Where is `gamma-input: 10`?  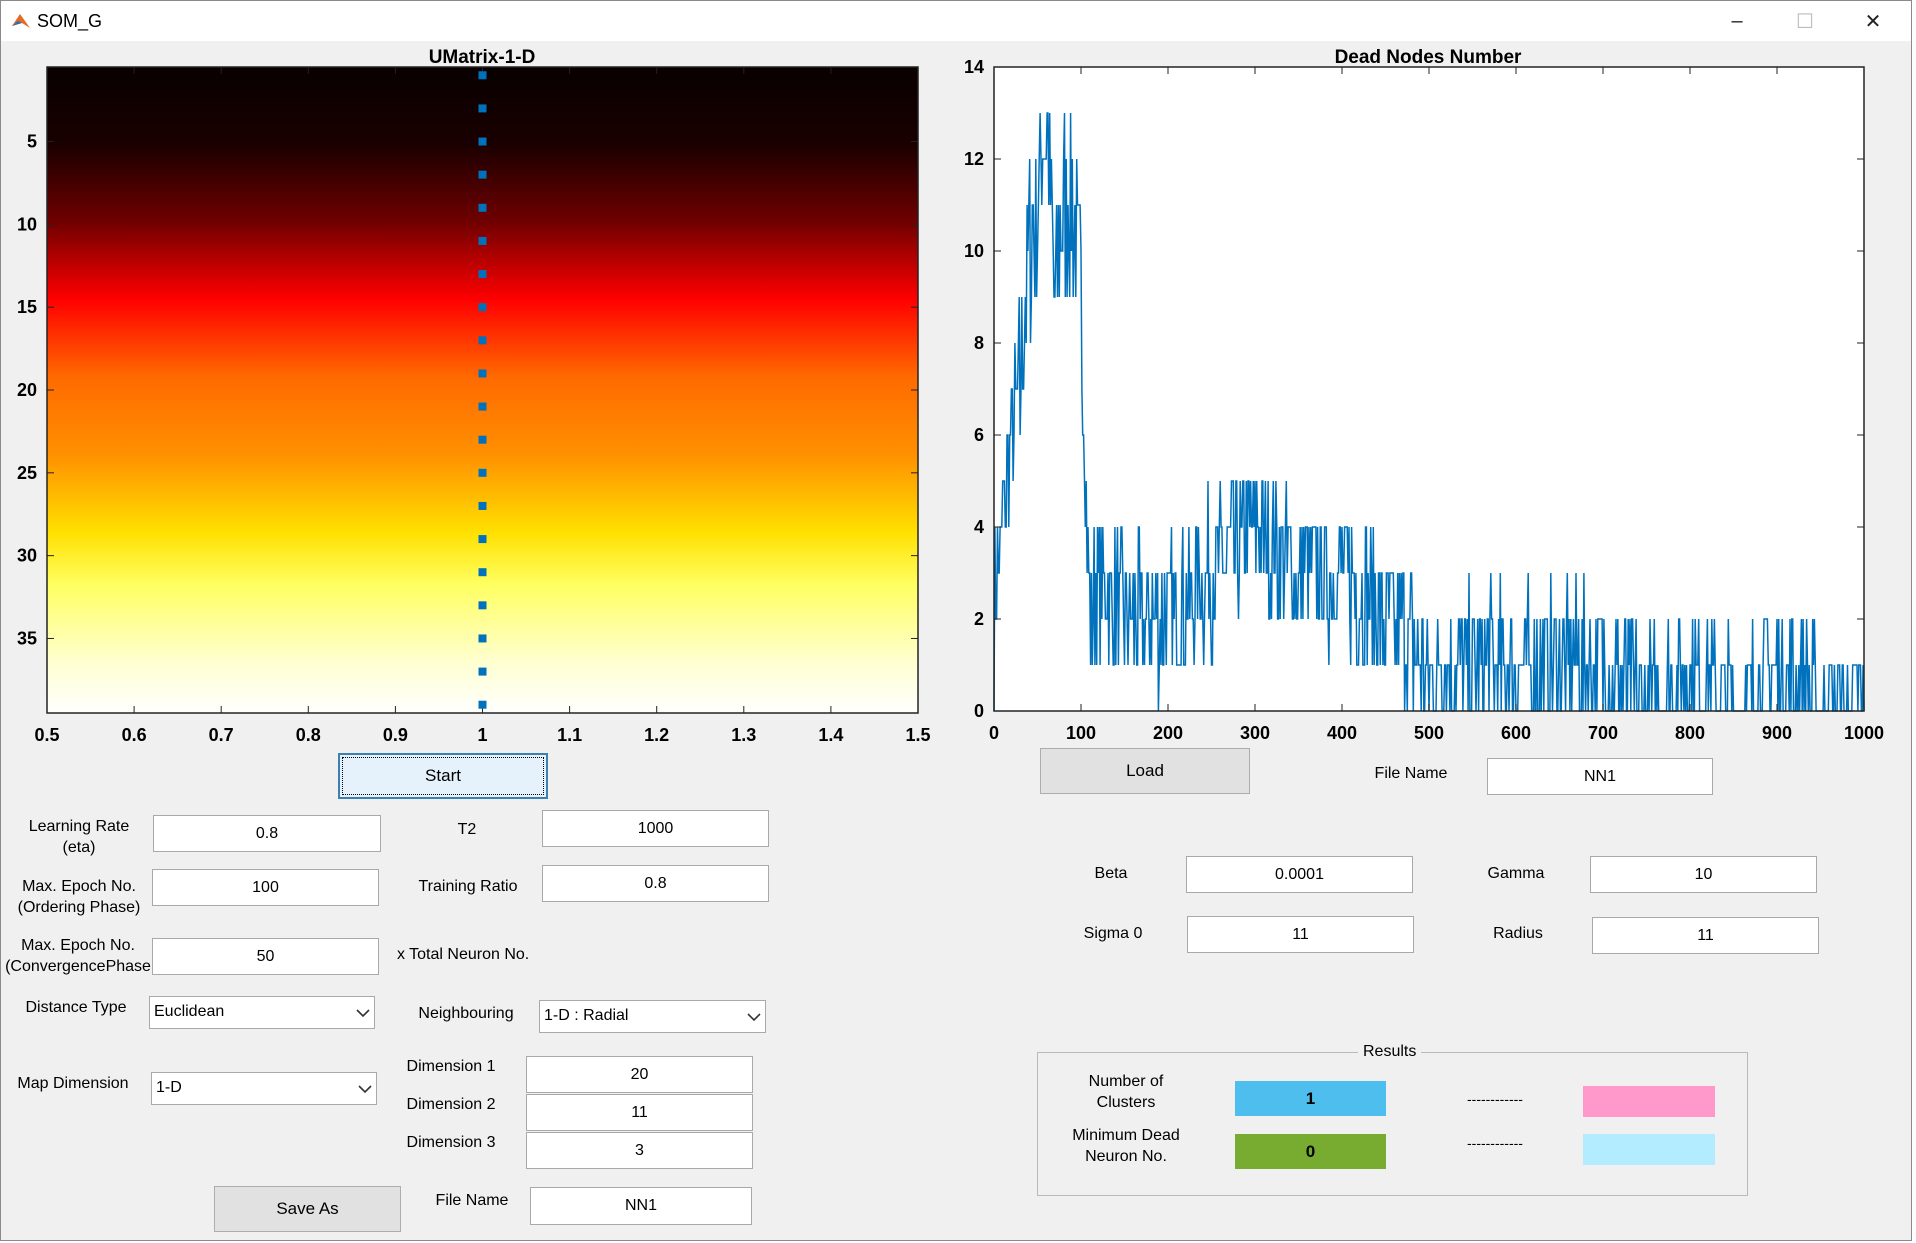
gamma-input: 10 is located at coordinates (1703, 874).